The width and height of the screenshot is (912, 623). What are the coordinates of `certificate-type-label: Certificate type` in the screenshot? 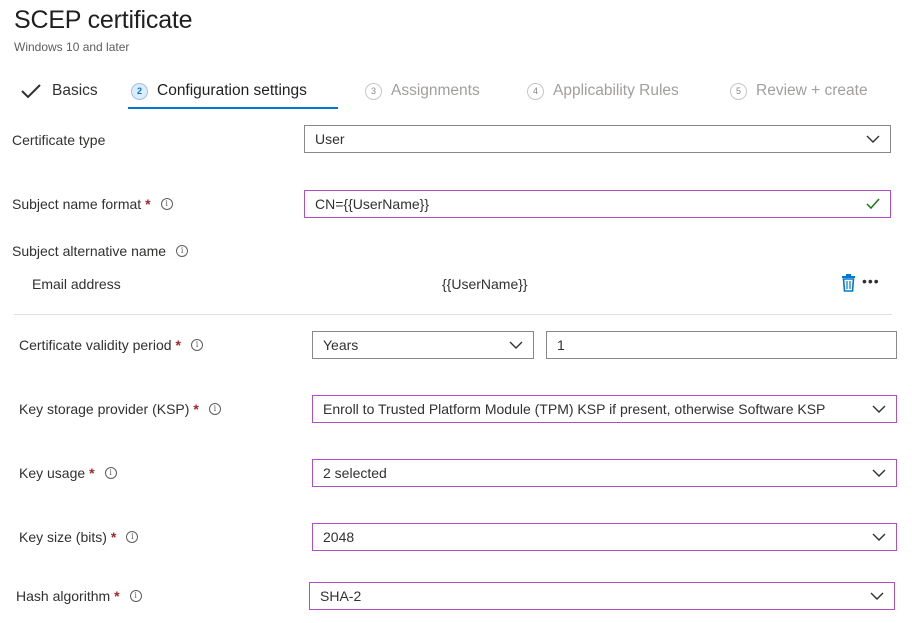 It's located at (58, 140).